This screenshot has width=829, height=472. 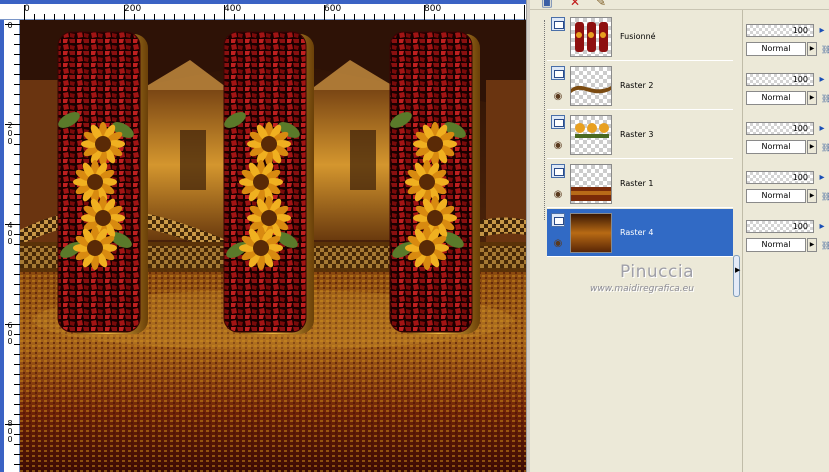 I want to click on layer-props-raster-3: 100 ▸ Normal ▶ ⛓, so click(x=787, y=135).